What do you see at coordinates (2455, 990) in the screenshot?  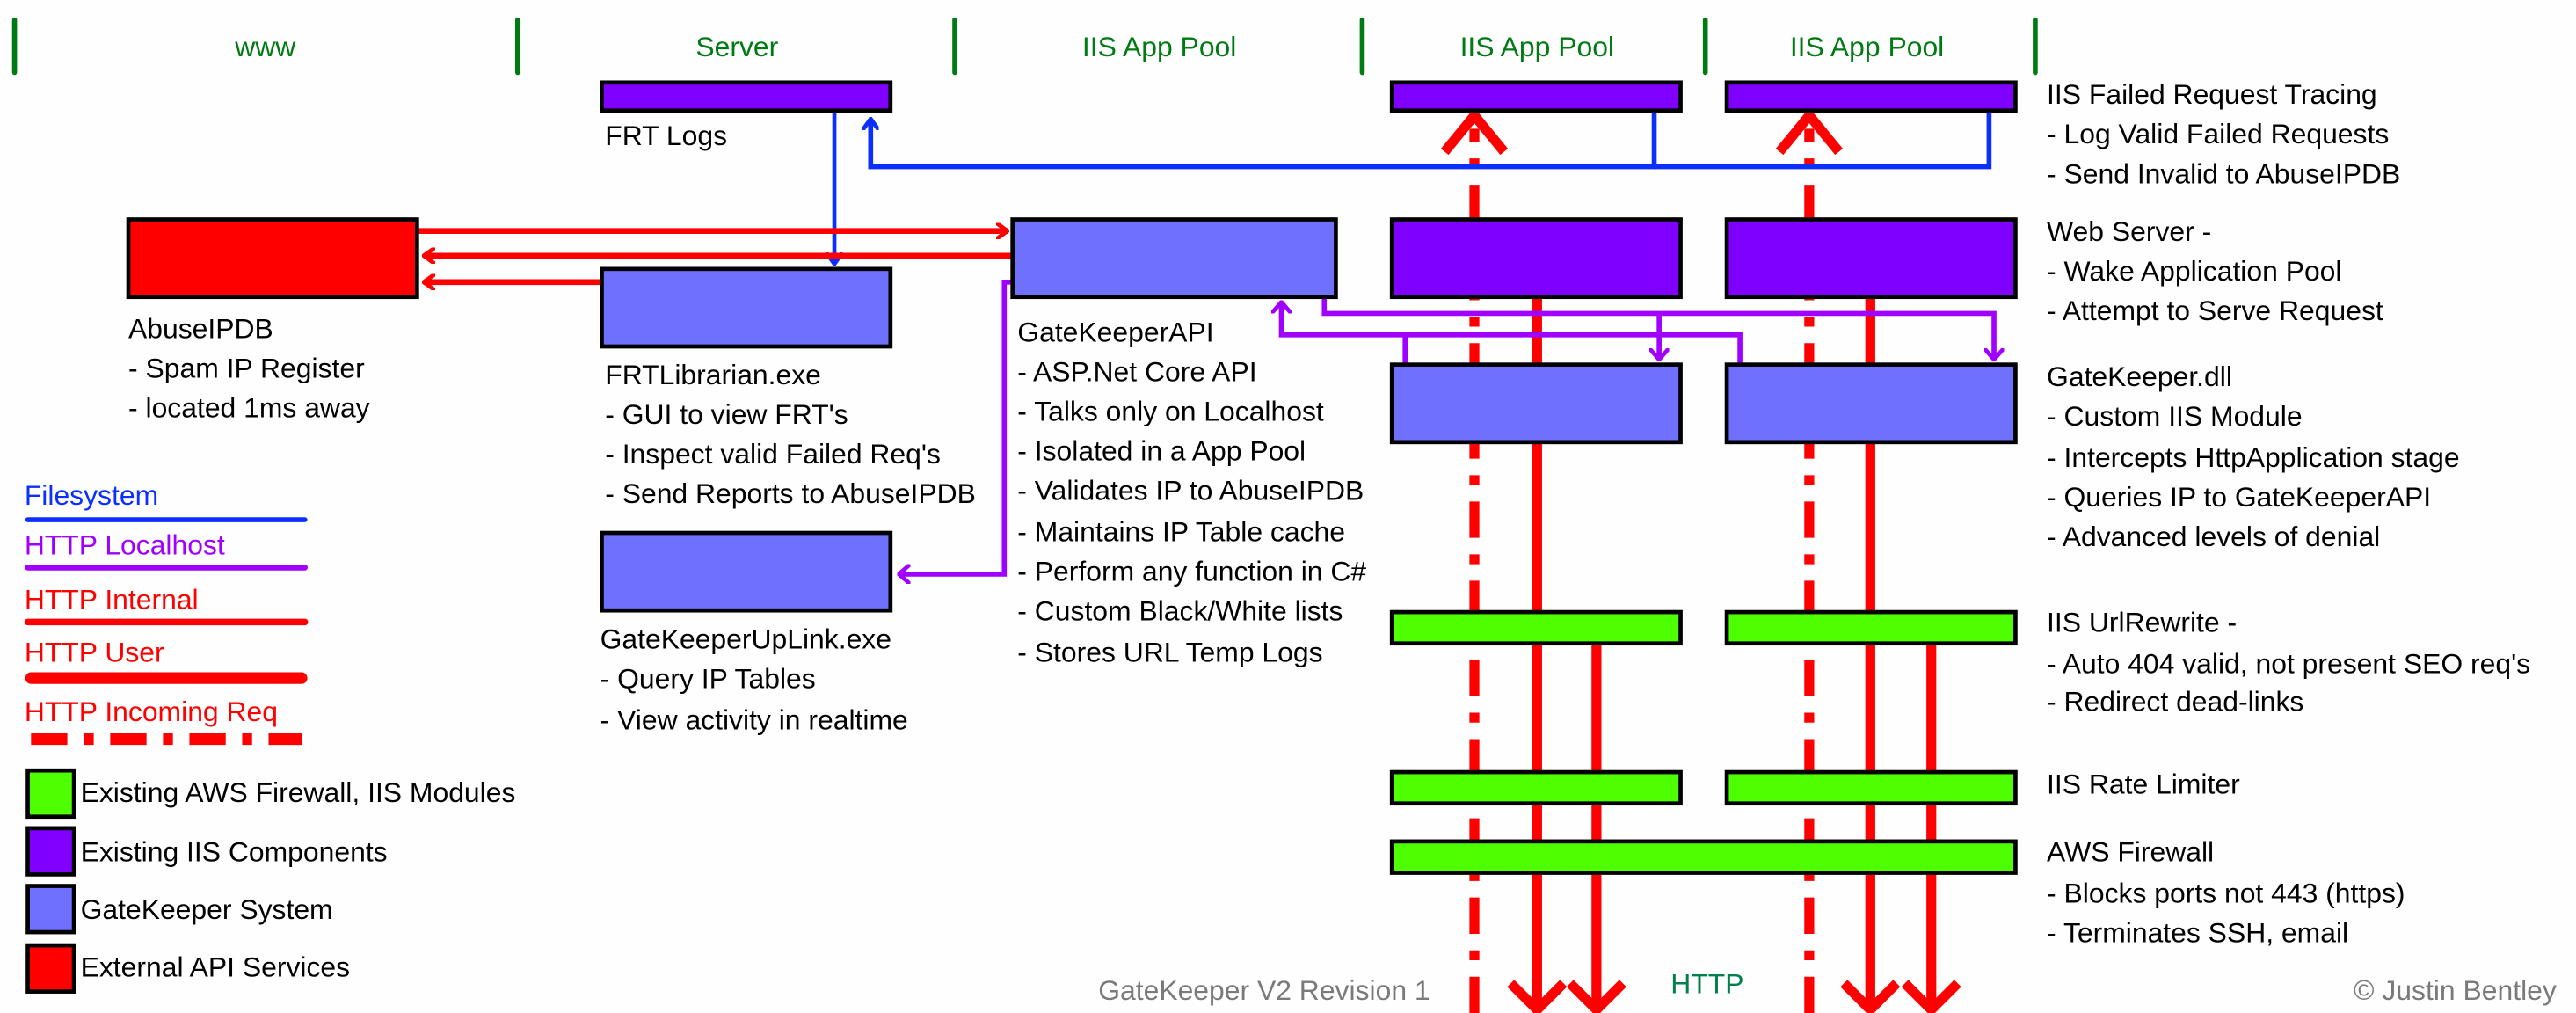 I see `copyright-label: © Justin Bentley` at bounding box center [2455, 990].